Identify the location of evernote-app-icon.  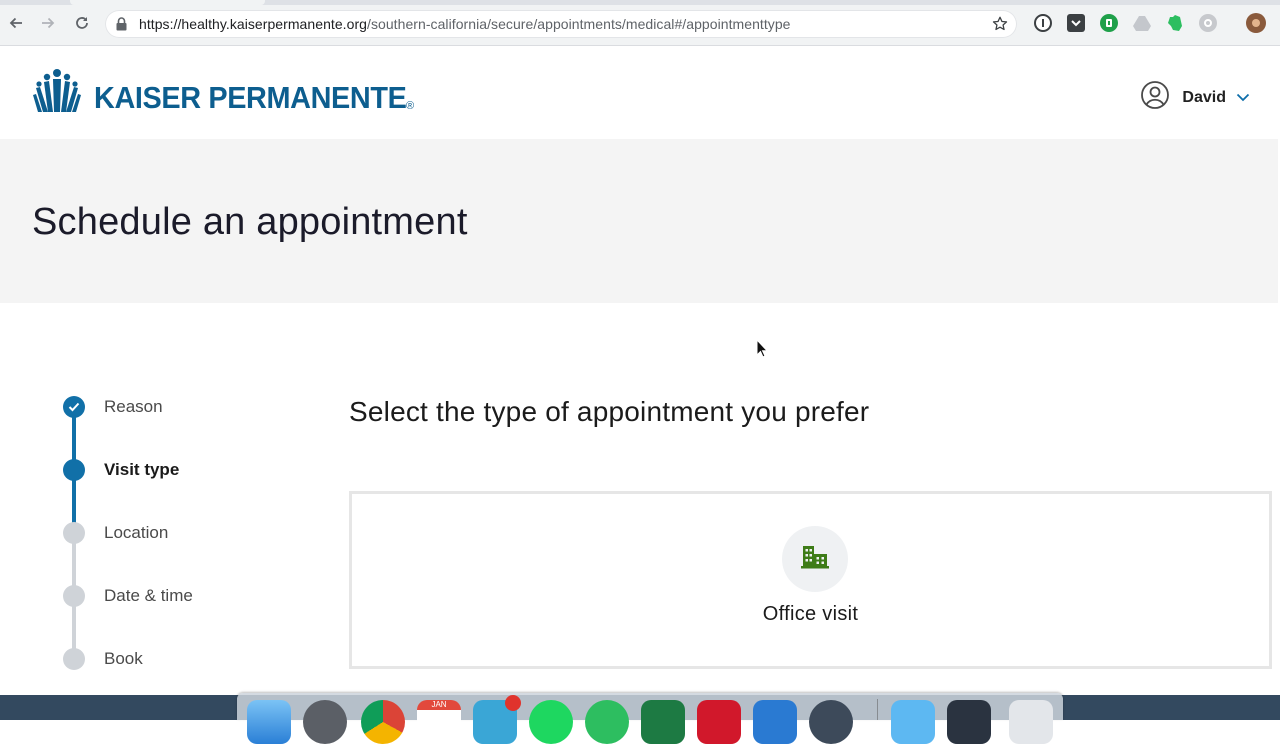
(607, 722).